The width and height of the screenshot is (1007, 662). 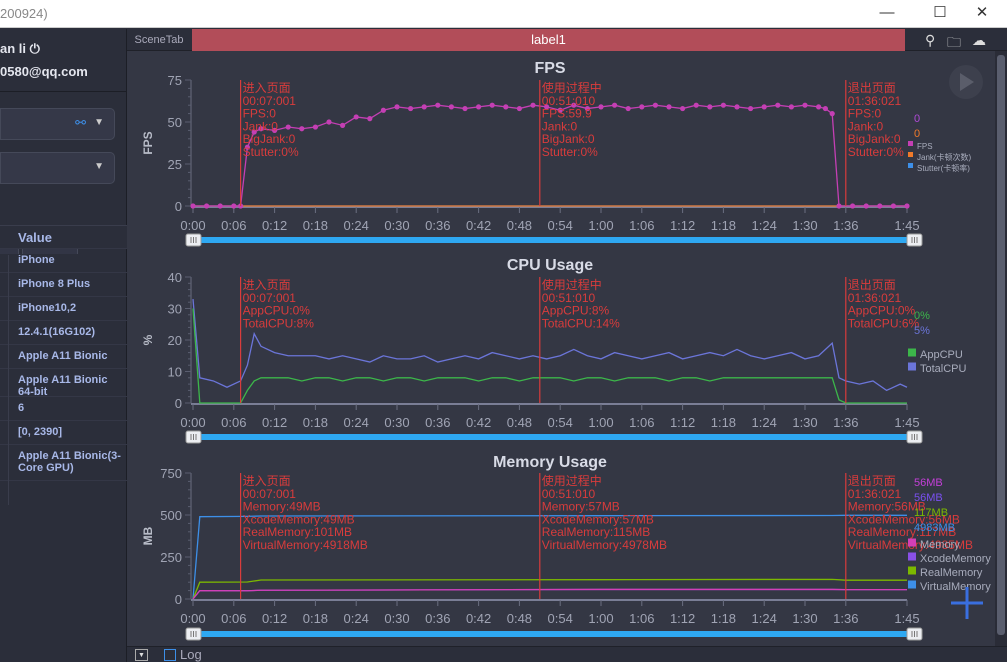 I want to click on legend-label: RealMemory, so click(x=951, y=573).